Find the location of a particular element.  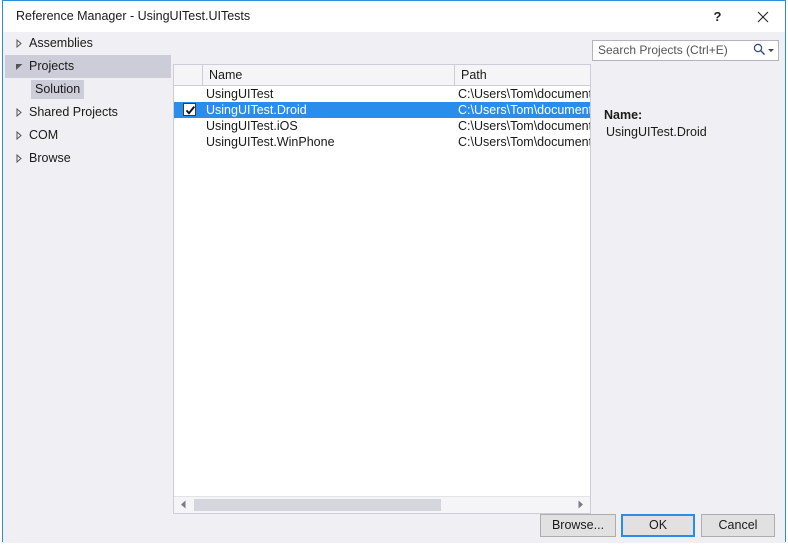

window-title: Reference Manager - UsingUITest.UITests is located at coordinates (133, 16).